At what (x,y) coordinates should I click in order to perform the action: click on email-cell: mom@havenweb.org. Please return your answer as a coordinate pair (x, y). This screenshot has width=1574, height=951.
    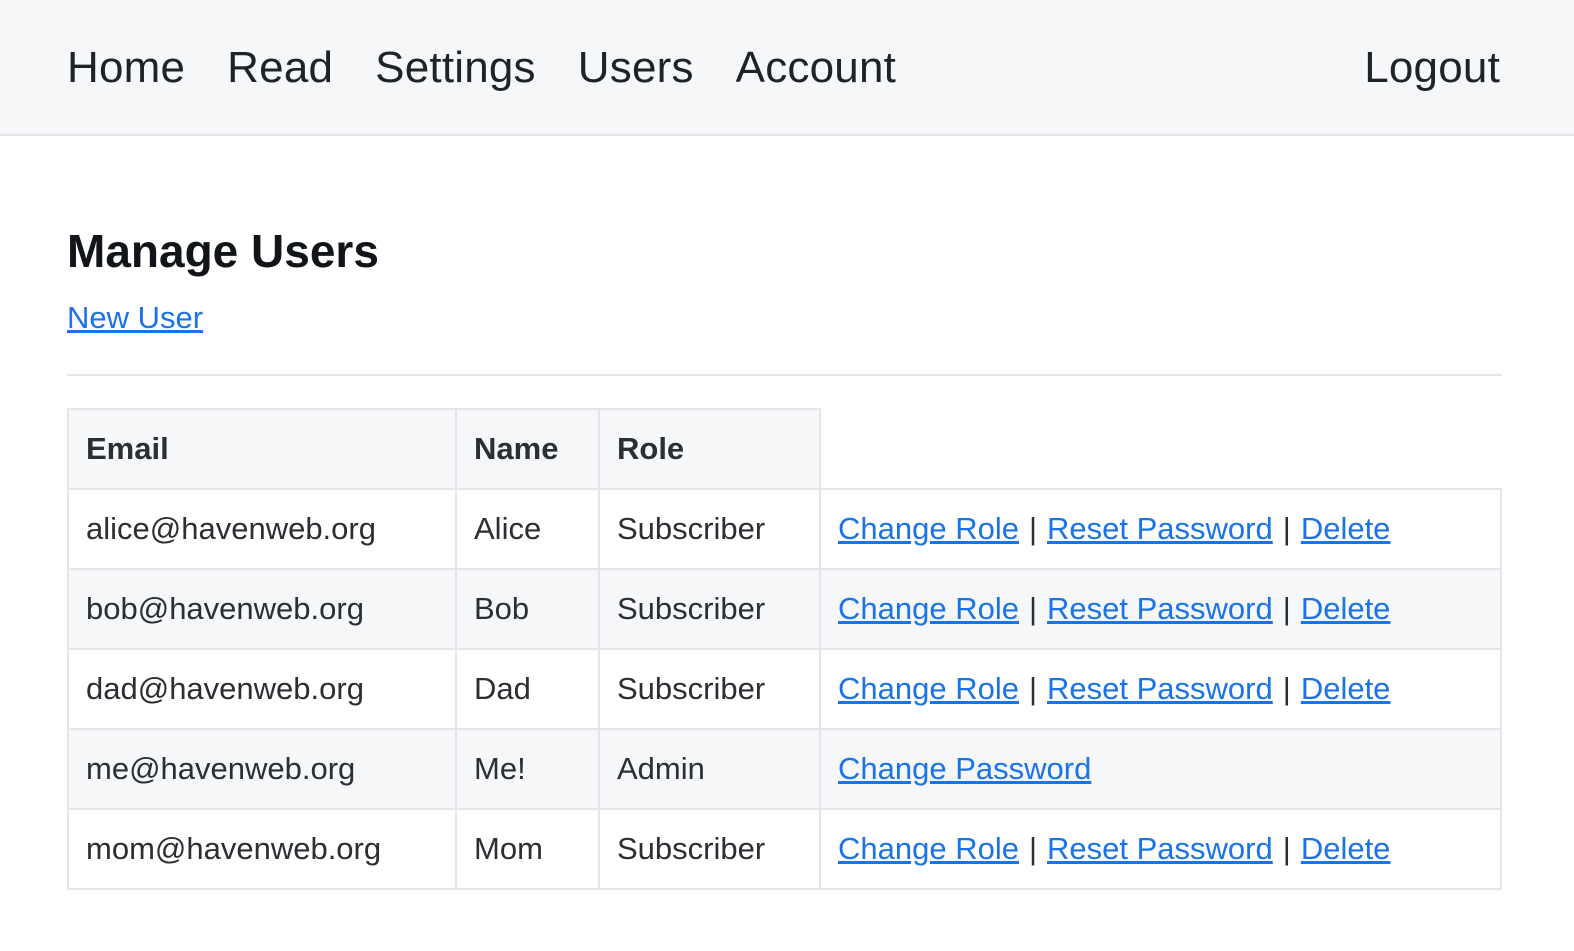
    Looking at the image, I should click on (262, 849).